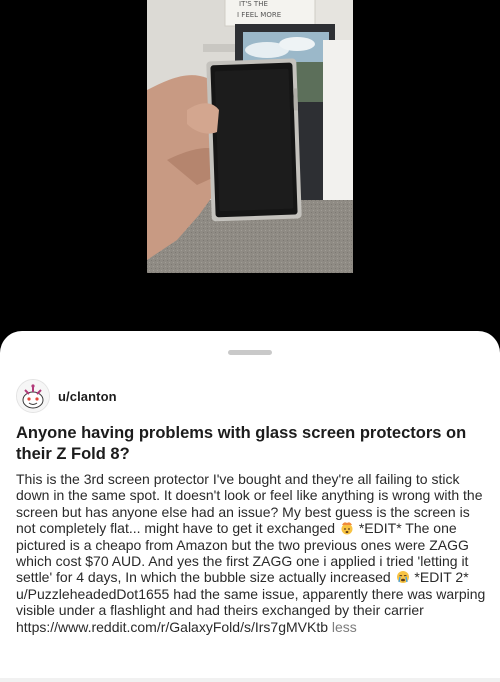  Describe the element at coordinates (402, 577) in the screenshot. I see `crying-face-emoji-icon` at that location.